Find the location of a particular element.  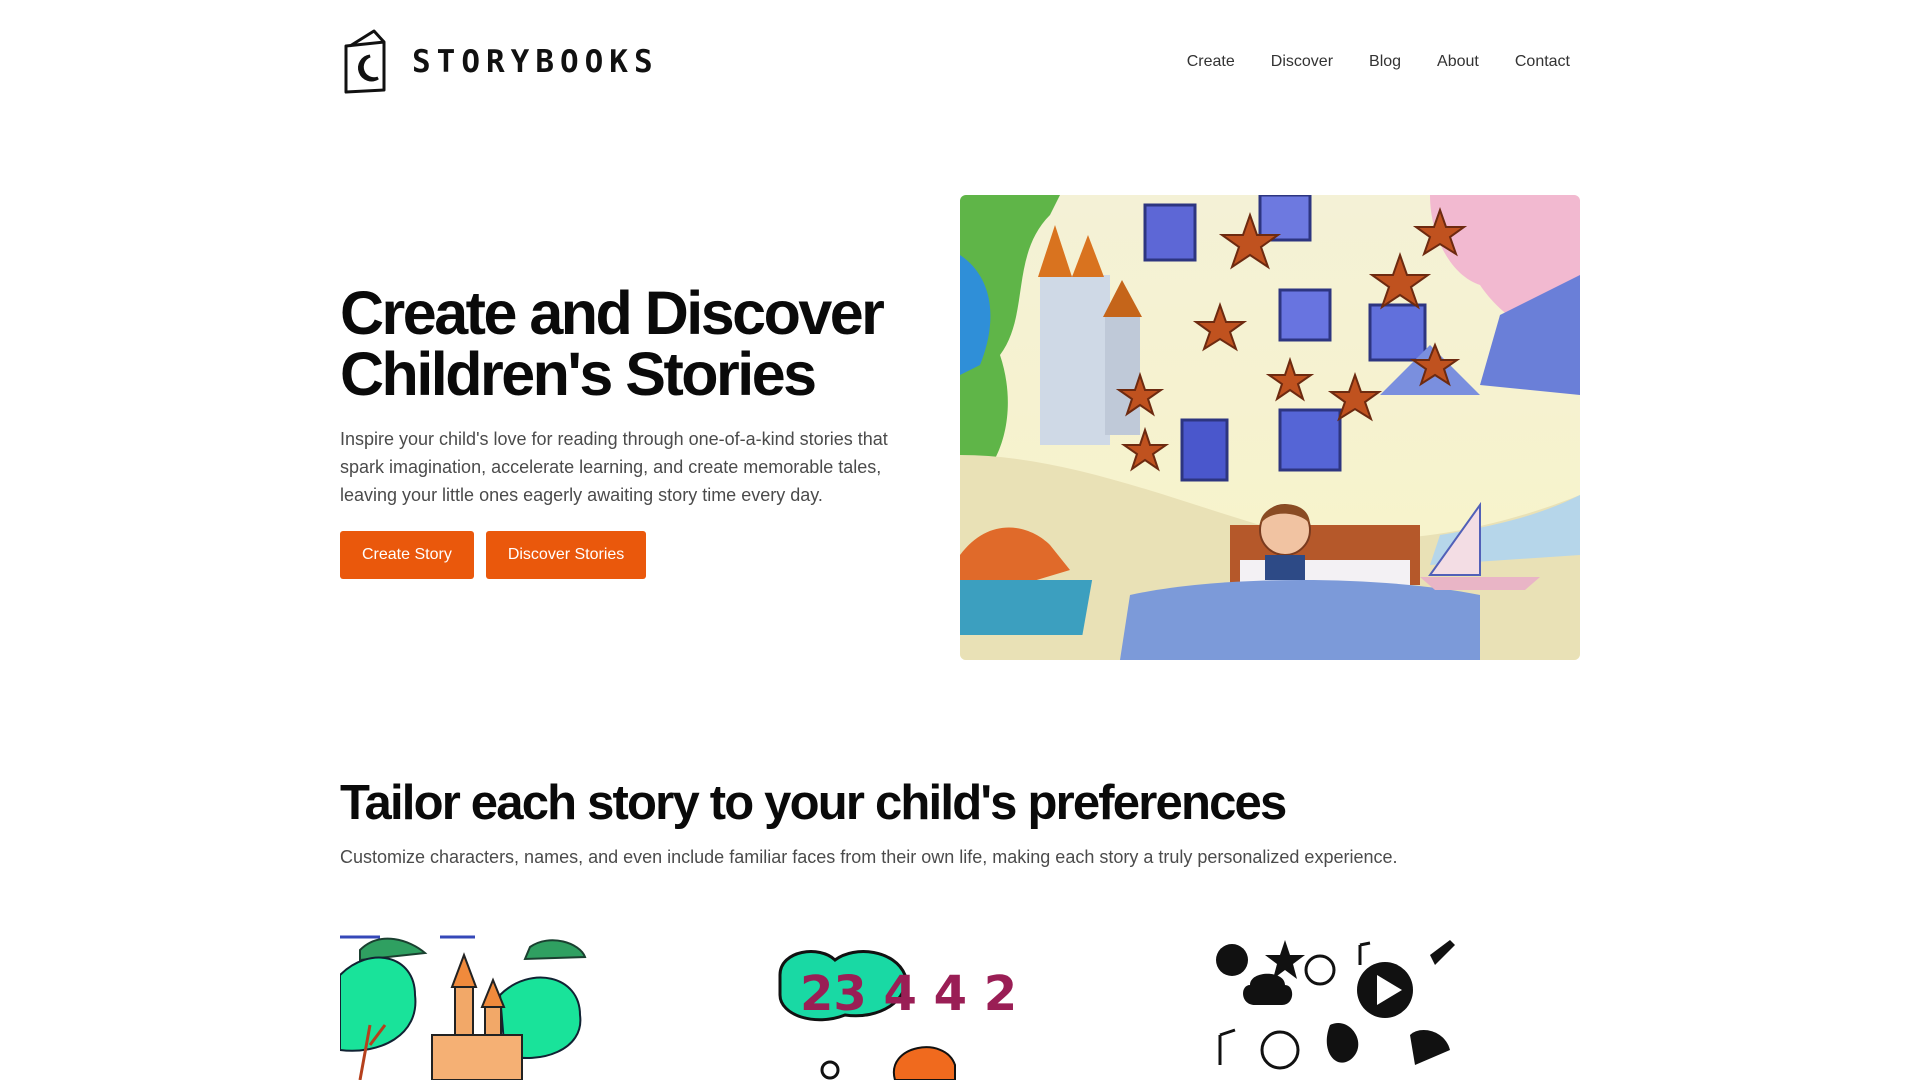

discover-stories-button: Discover Stories is located at coordinates (566, 555).